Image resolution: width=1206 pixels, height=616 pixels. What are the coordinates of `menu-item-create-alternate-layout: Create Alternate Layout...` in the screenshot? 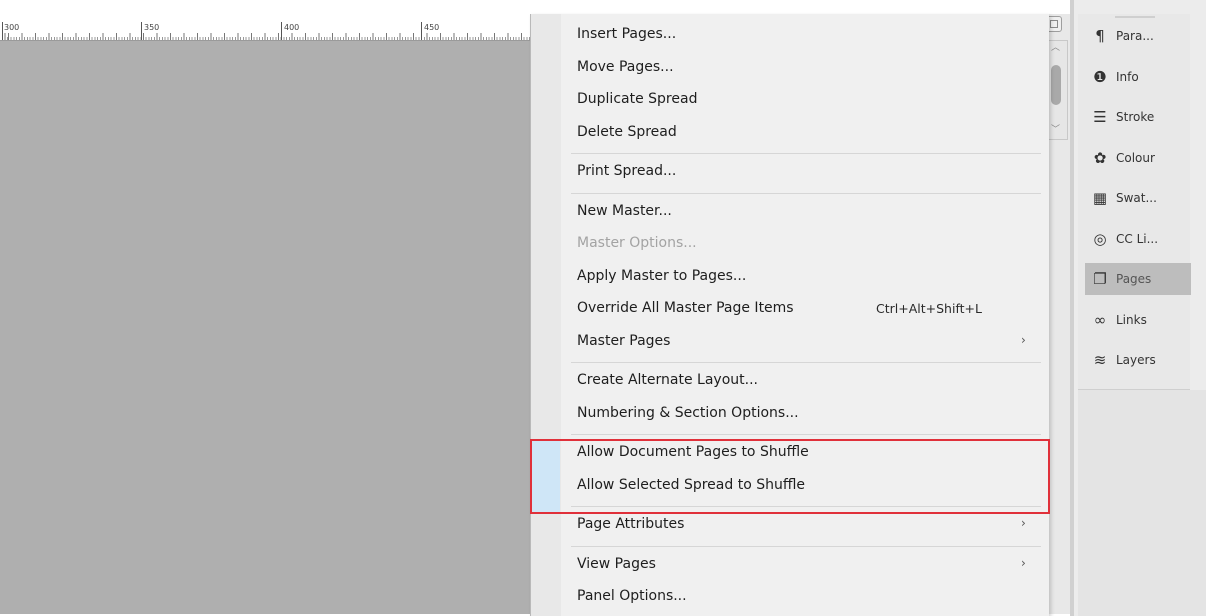 It's located at (790, 381).